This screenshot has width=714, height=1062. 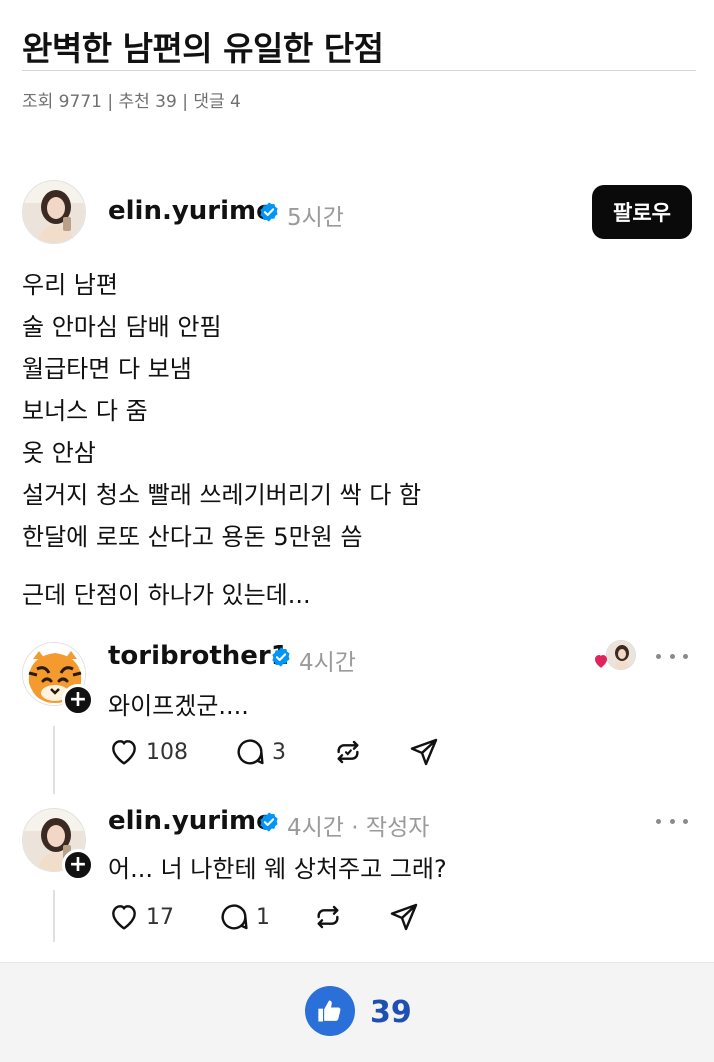 I want to click on thumbs-up-icon, so click(x=329, y=1011).